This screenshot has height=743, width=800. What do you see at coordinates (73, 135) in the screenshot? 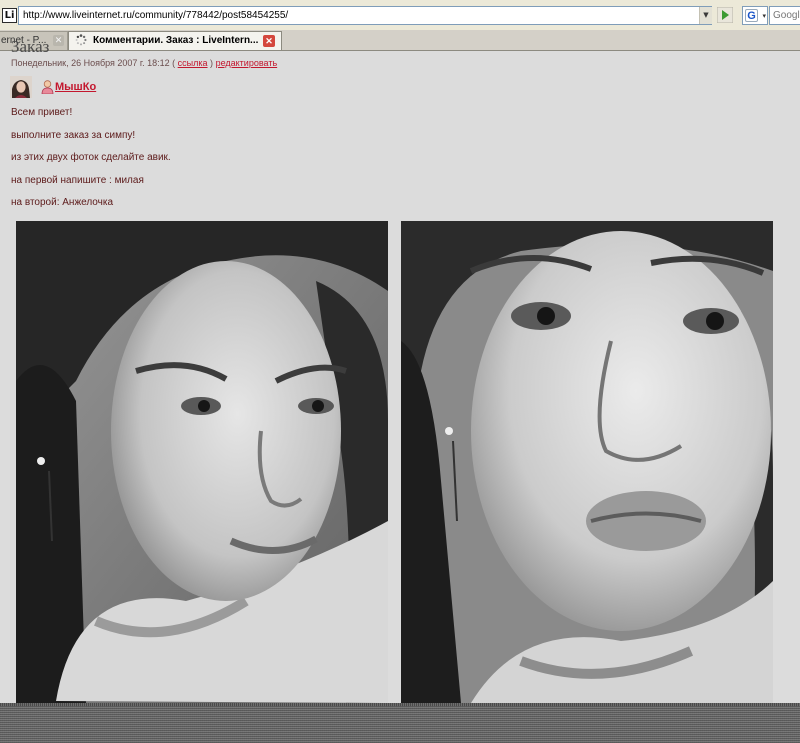
I see `post-line-2: выполните заказ за симпу!` at bounding box center [73, 135].